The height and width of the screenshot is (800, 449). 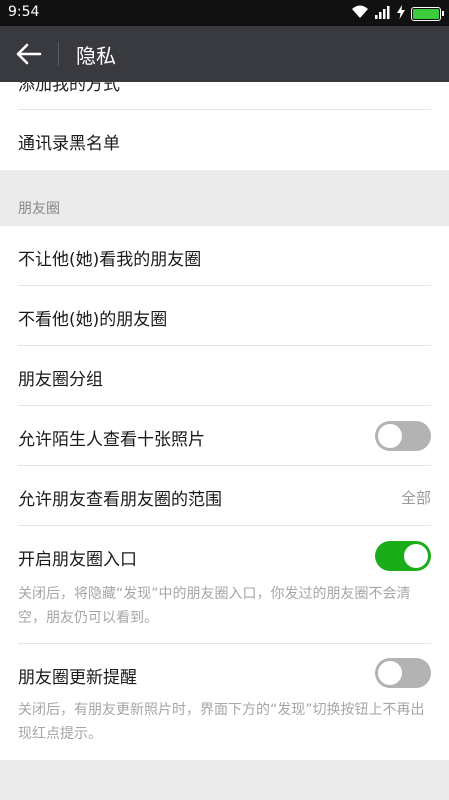 I want to click on stranger-ten-photos-toggle, so click(x=403, y=436).